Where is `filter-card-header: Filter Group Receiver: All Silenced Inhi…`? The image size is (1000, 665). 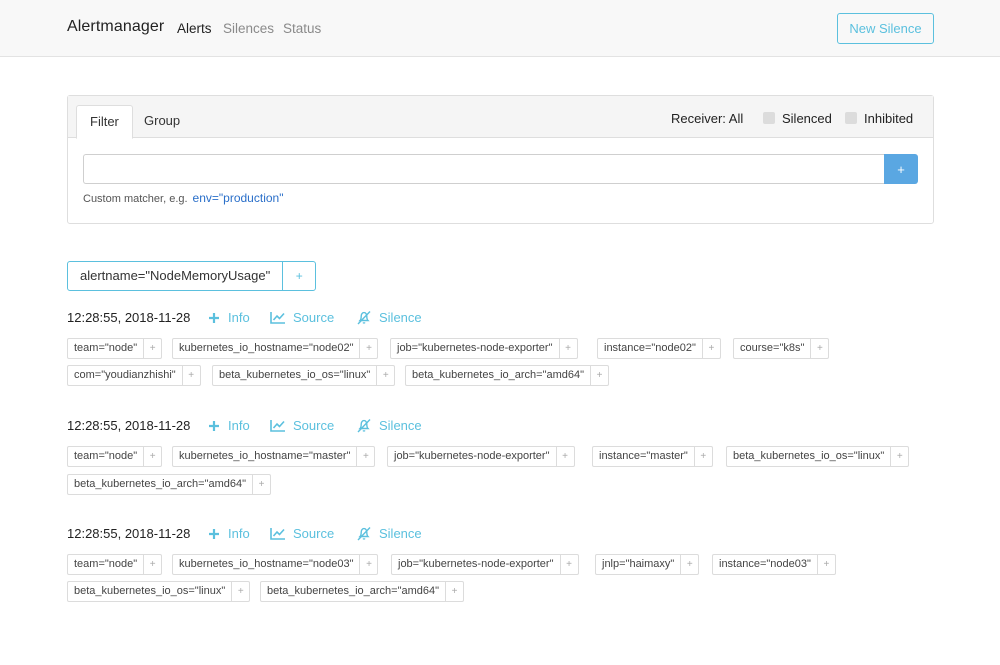
filter-card-header: Filter Group Receiver: All Silenced Inhi… is located at coordinates (500, 117).